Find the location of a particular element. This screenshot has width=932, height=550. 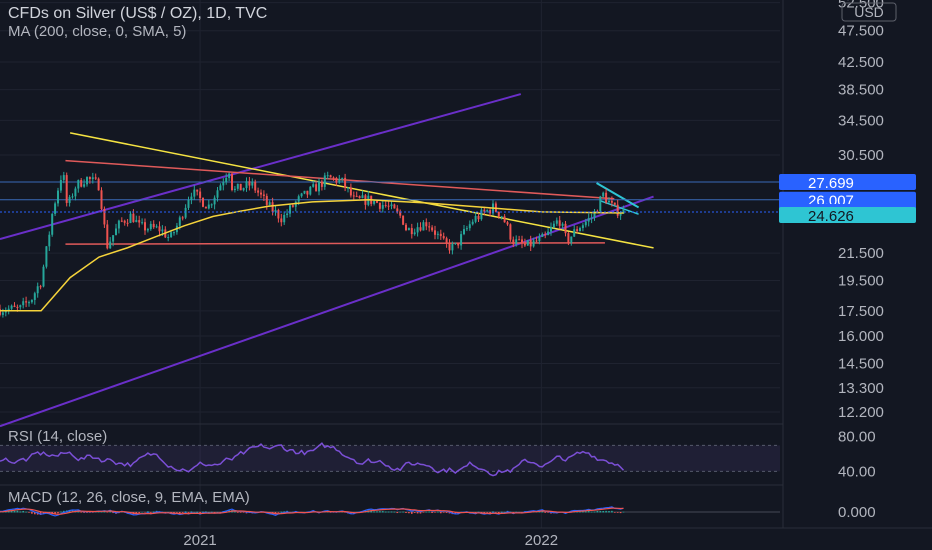

y-tick-label: 17.500 is located at coordinates (861, 311).